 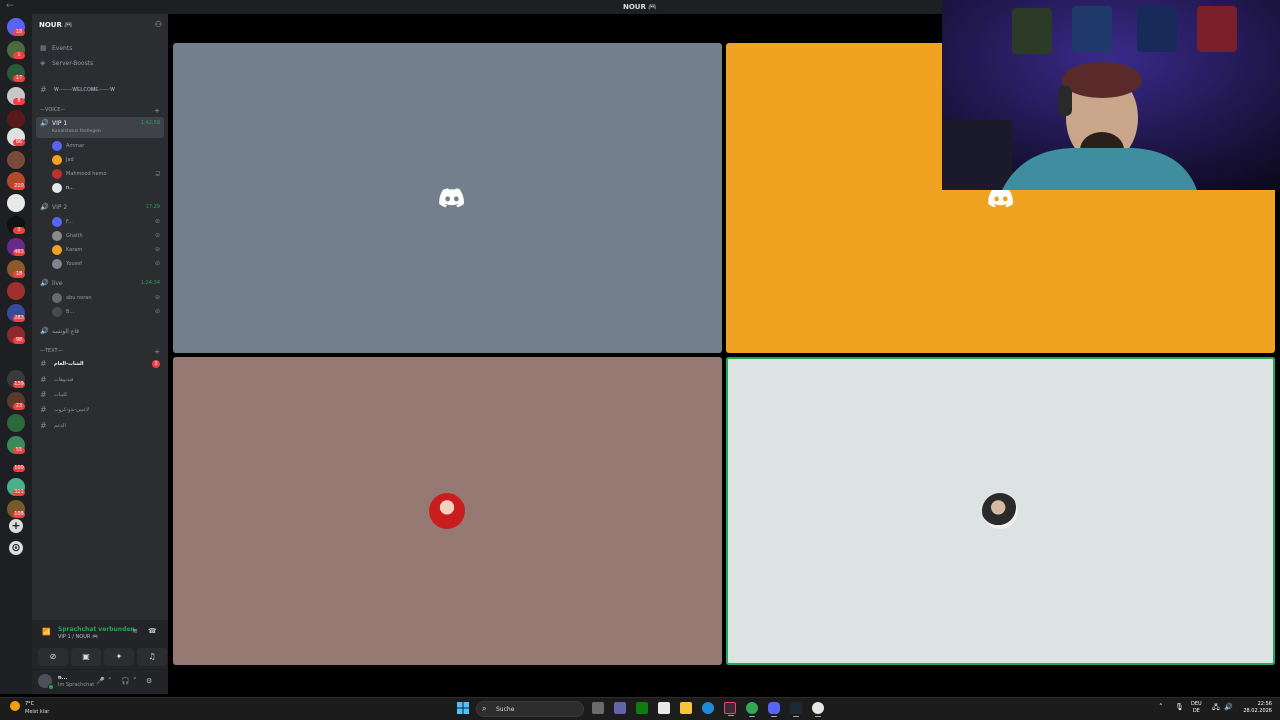 What do you see at coordinates (100, 681) in the screenshot?
I see `microphone-icon: 🎤` at bounding box center [100, 681].